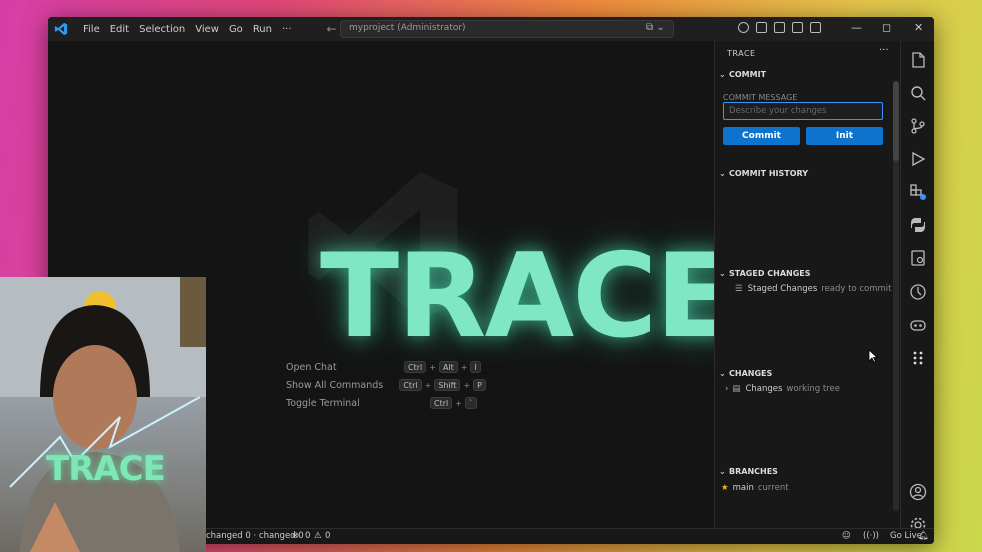  I want to click on presenter-image, so click(103, 414).